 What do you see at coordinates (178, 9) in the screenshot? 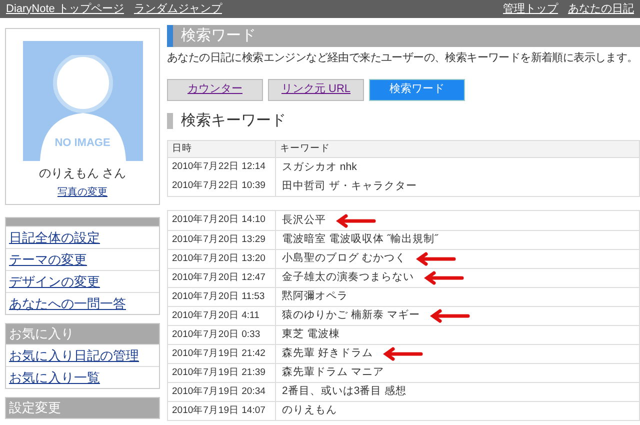
I see `nav-link: ランダムジャンプ` at bounding box center [178, 9].